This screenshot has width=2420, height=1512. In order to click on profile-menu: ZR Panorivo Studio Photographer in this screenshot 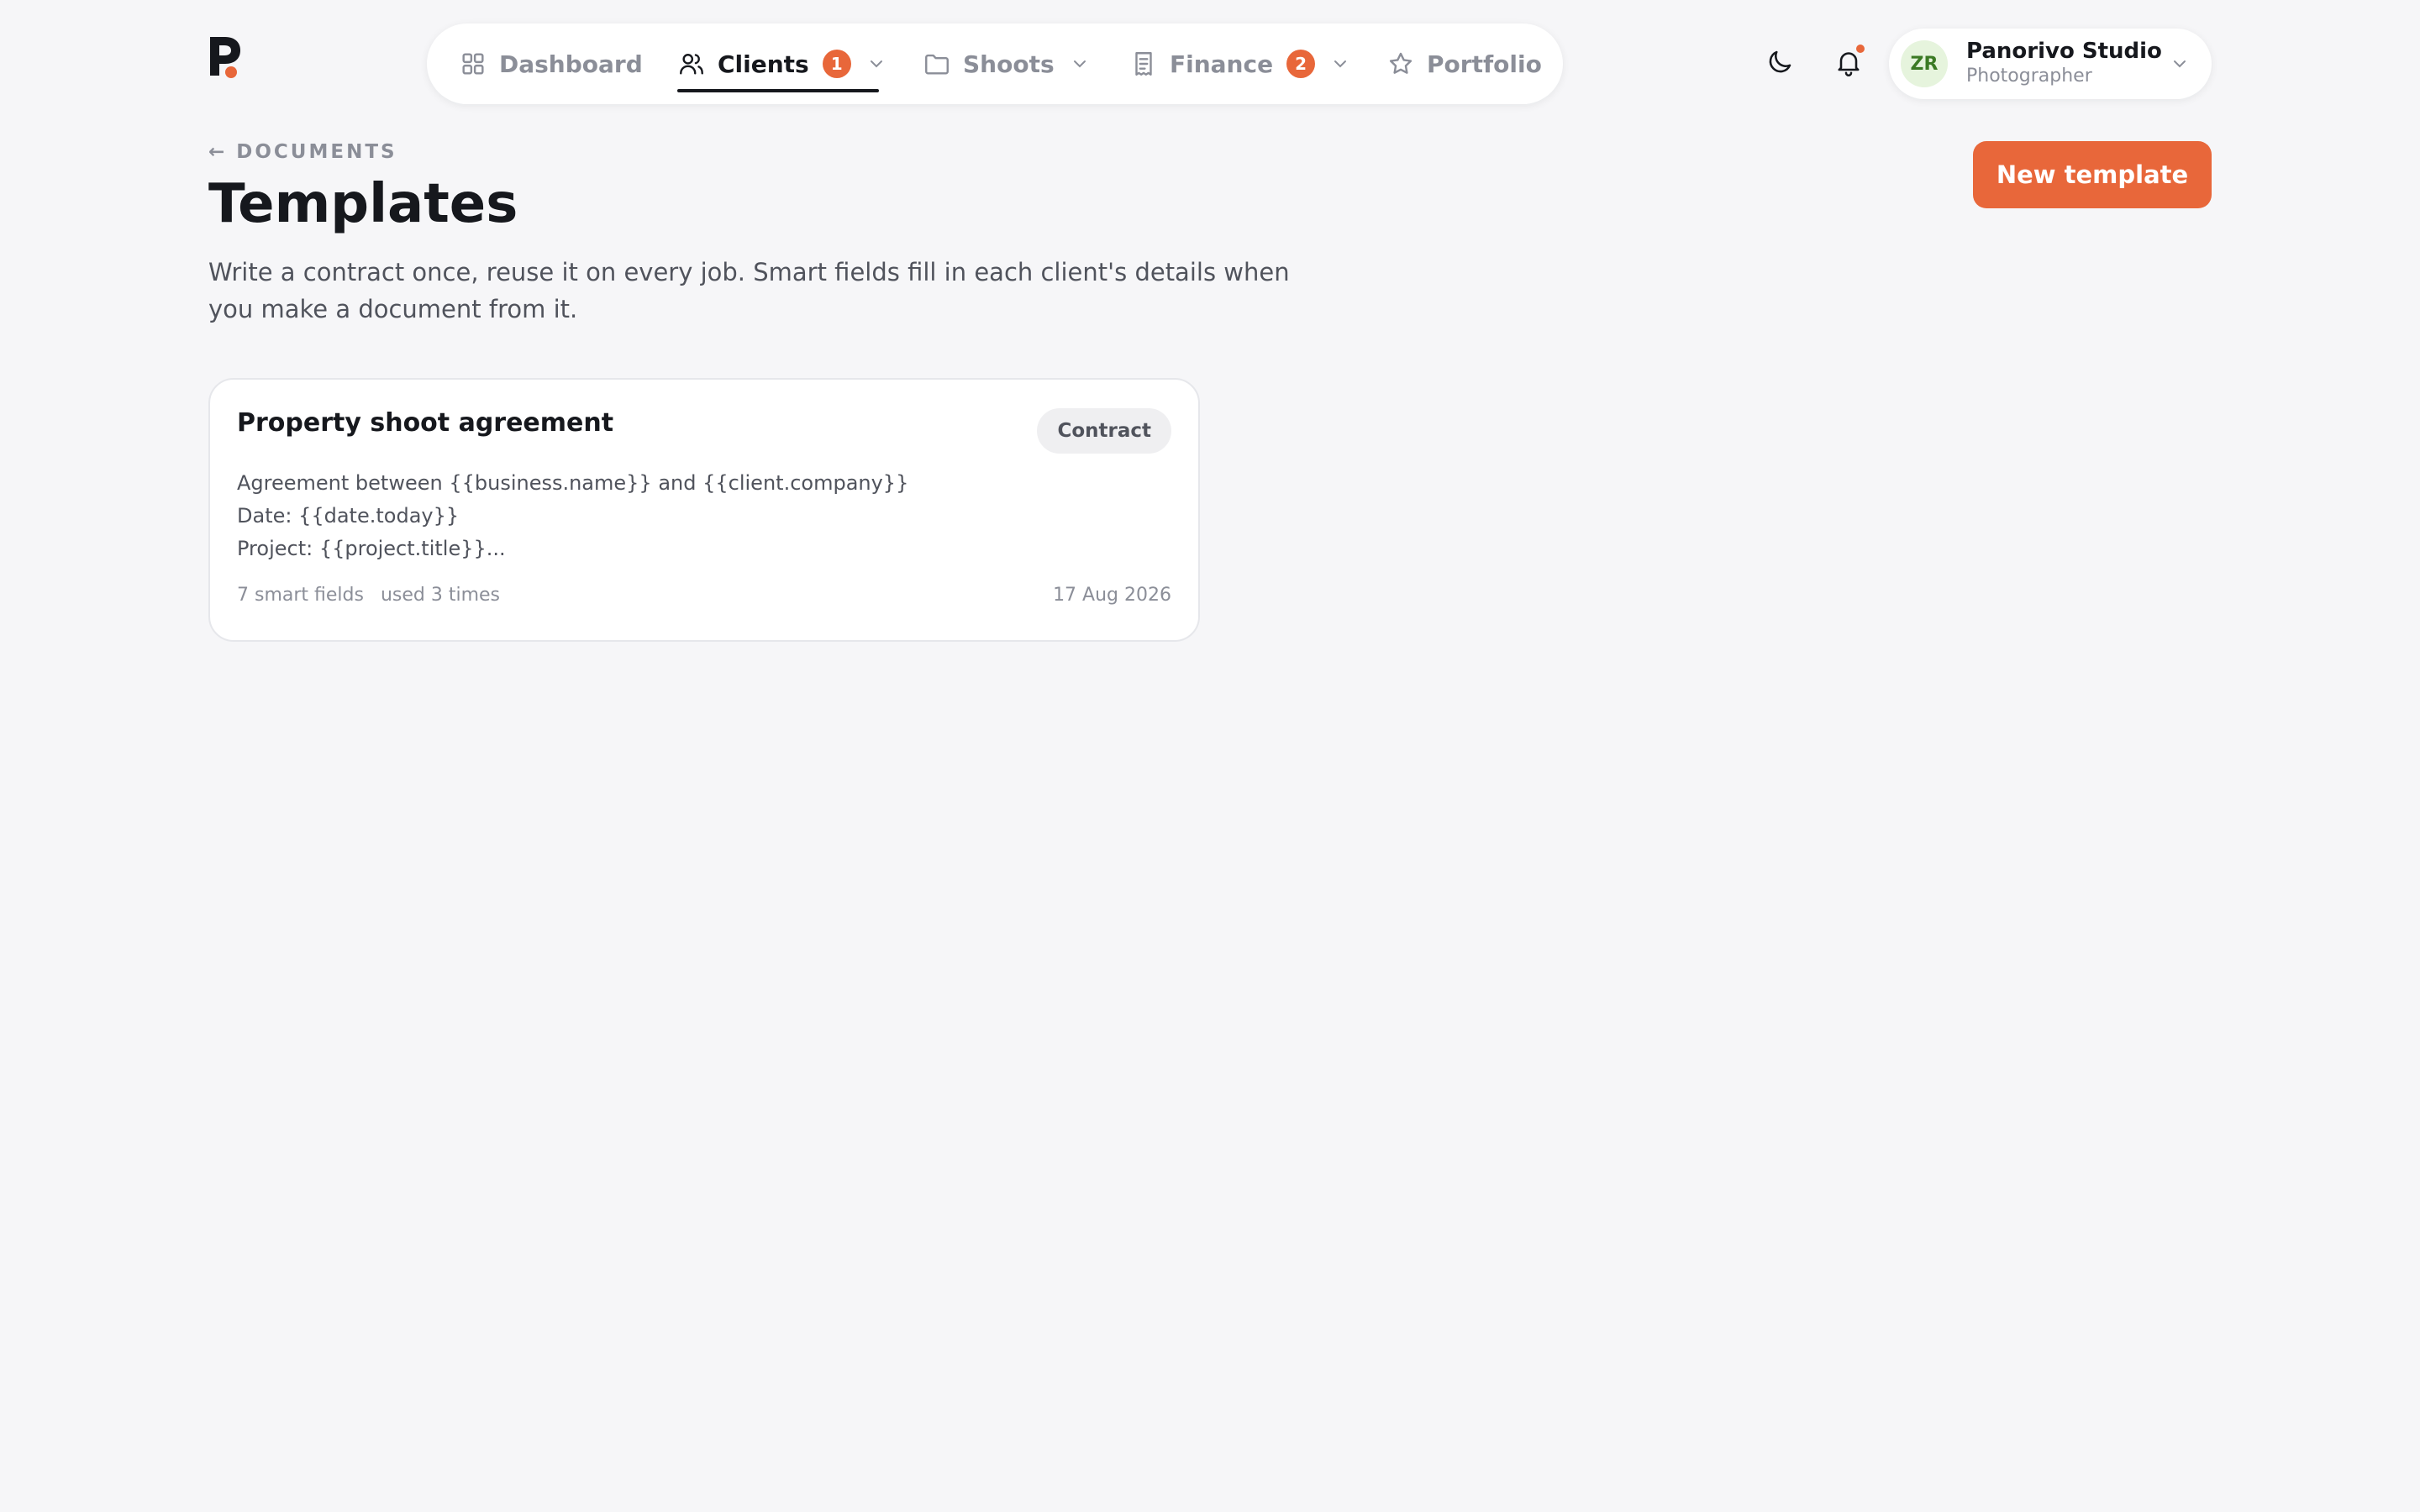, I will do `click(2050, 64)`.